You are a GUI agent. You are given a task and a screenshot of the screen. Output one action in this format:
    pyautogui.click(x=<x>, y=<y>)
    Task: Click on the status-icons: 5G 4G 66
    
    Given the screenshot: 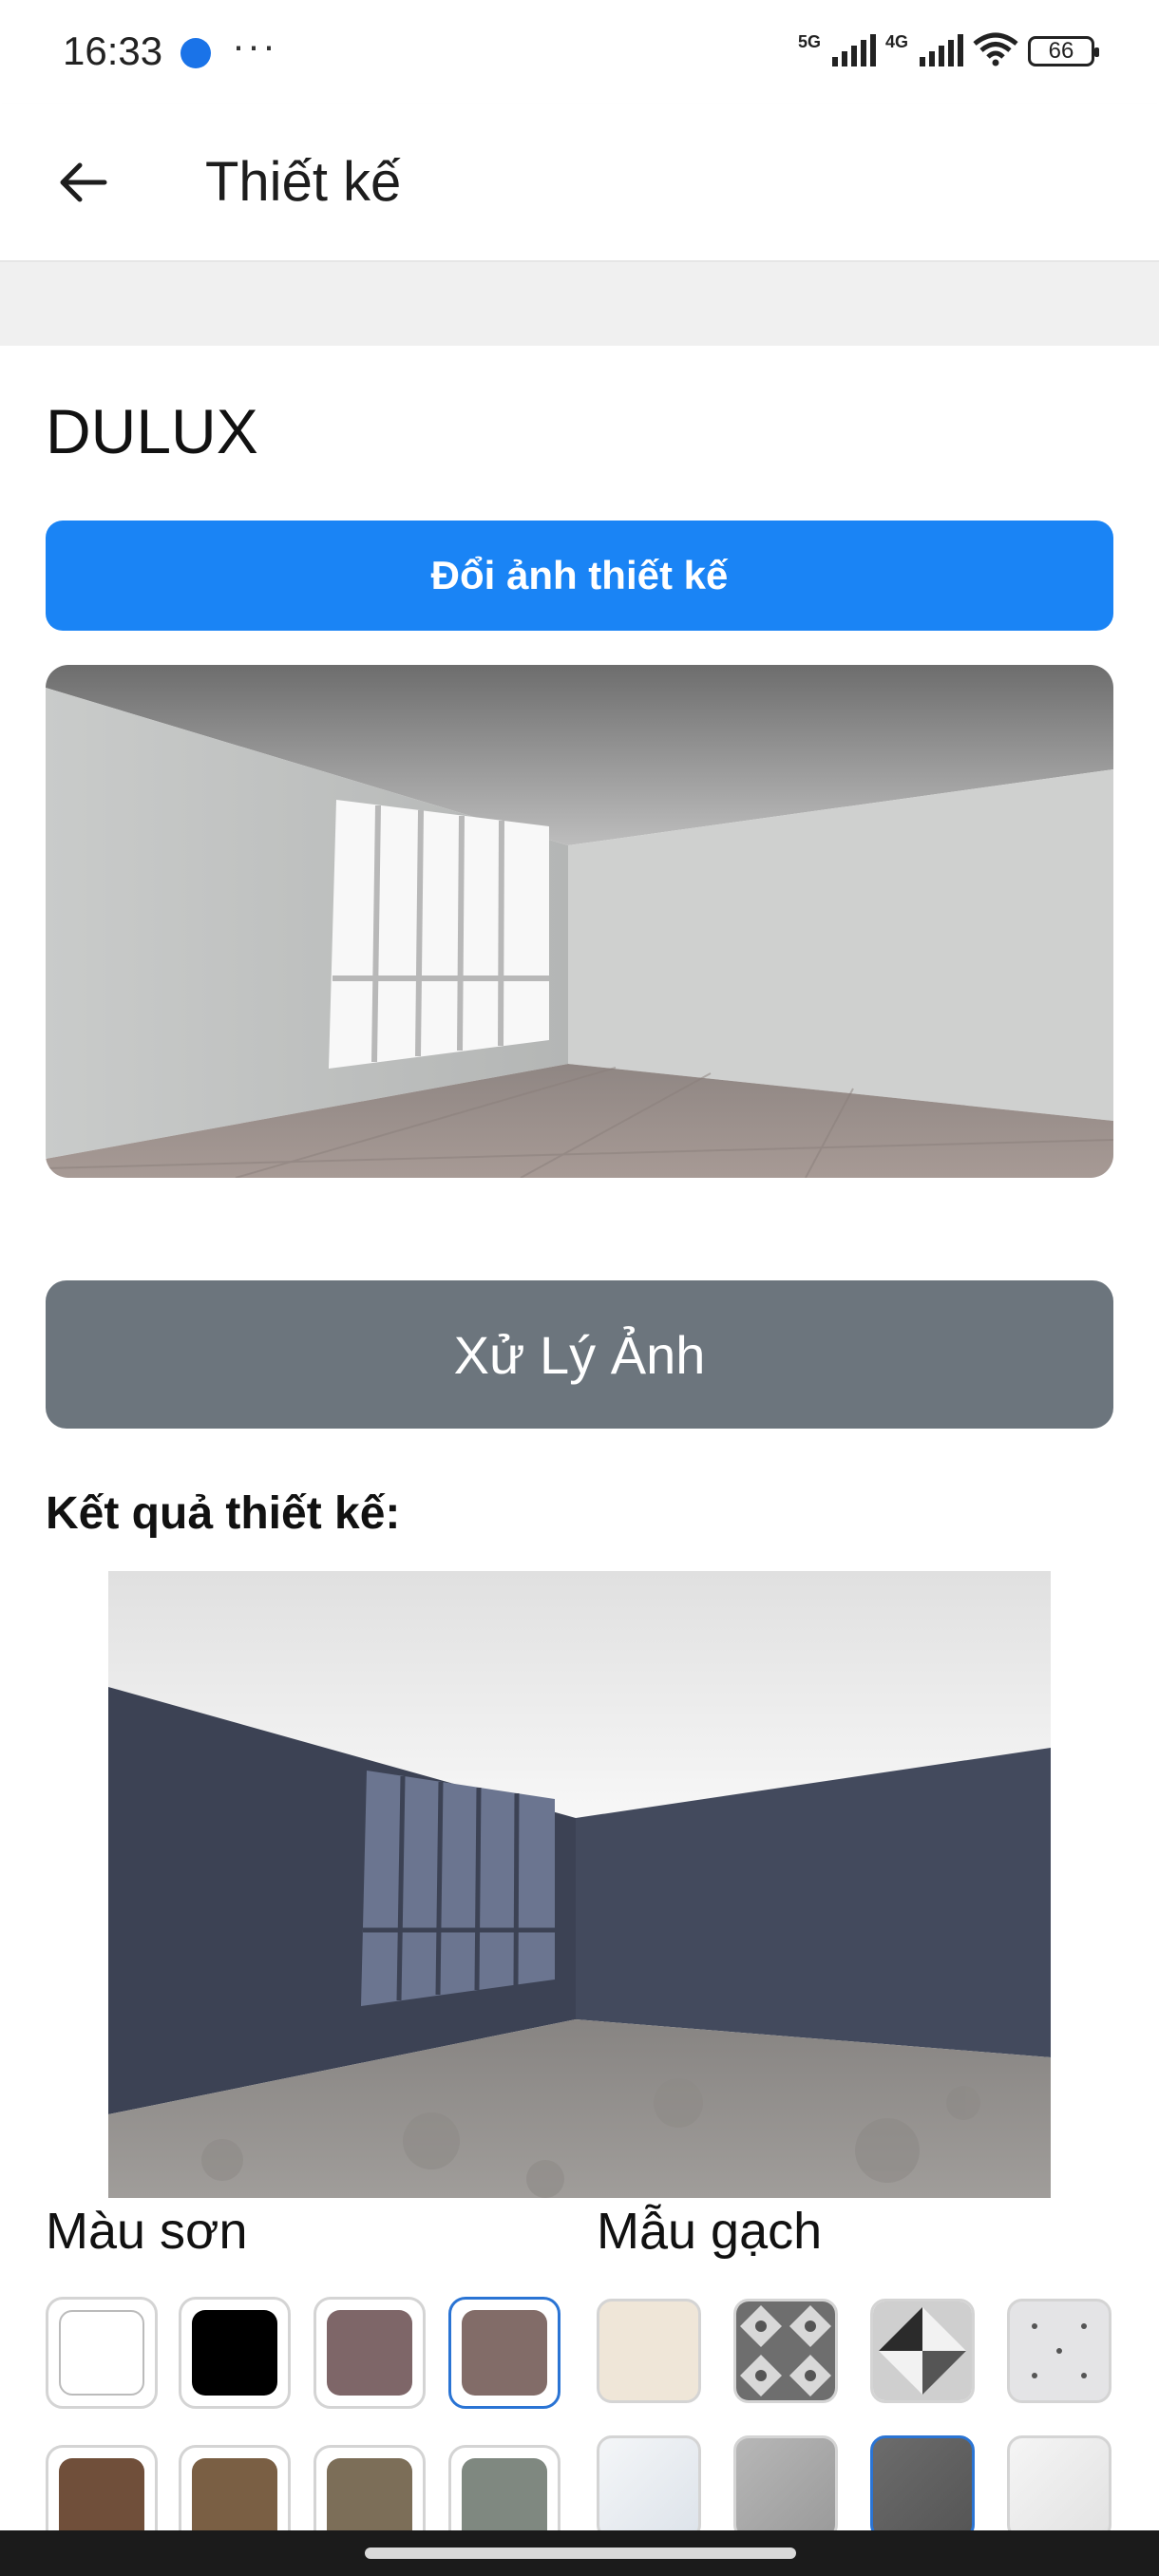 What is the action you would take?
    pyautogui.click(x=948, y=49)
    